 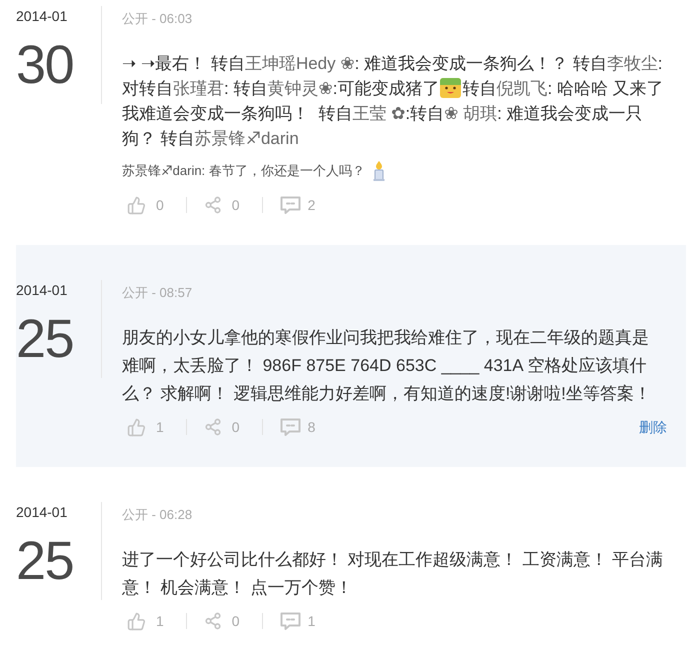 What do you see at coordinates (158, 293) in the screenshot?
I see `post-meta: 公开 - 08:57` at bounding box center [158, 293].